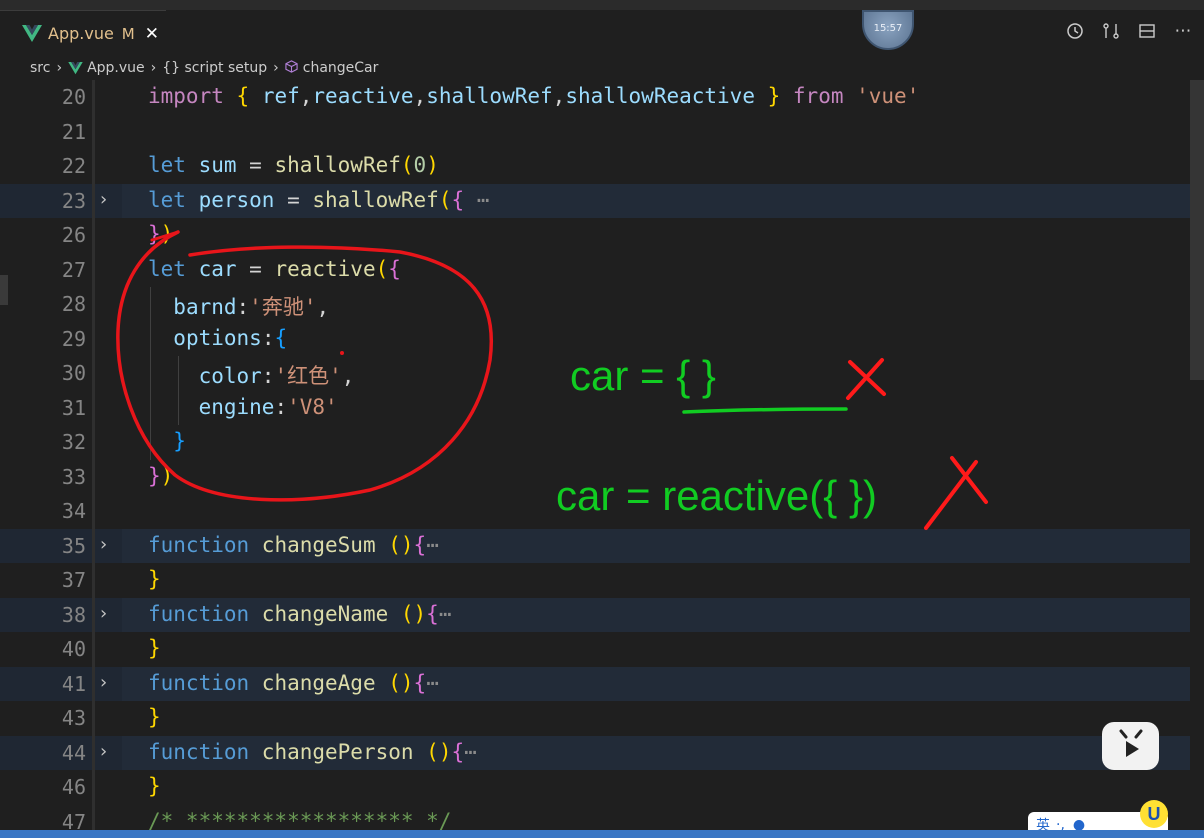 The width and height of the screenshot is (1204, 838). Describe the element at coordinates (1197, 230) in the screenshot. I see `scrollbar-thumb` at that location.